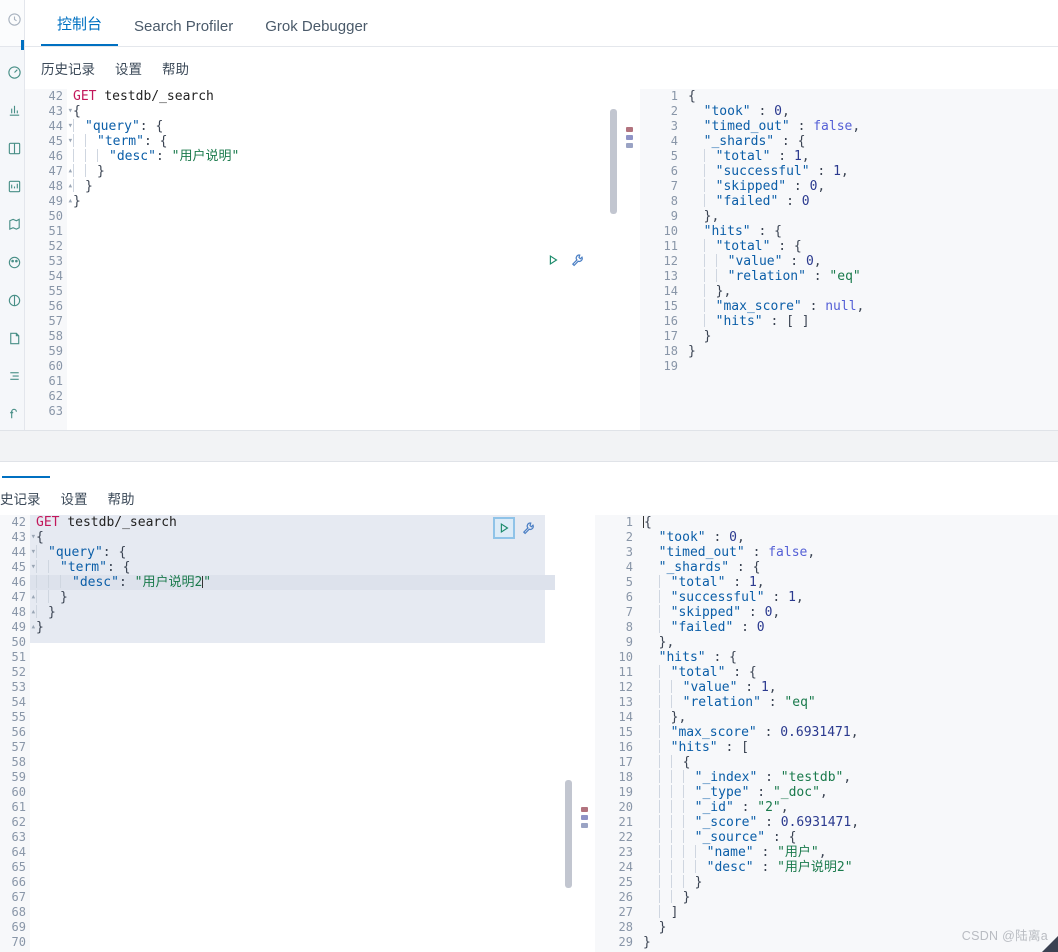 The width and height of the screenshot is (1058, 952). Describe the element at coordinates (619, 837) in the screenshot. I see `line-number: 22▾` at that location.